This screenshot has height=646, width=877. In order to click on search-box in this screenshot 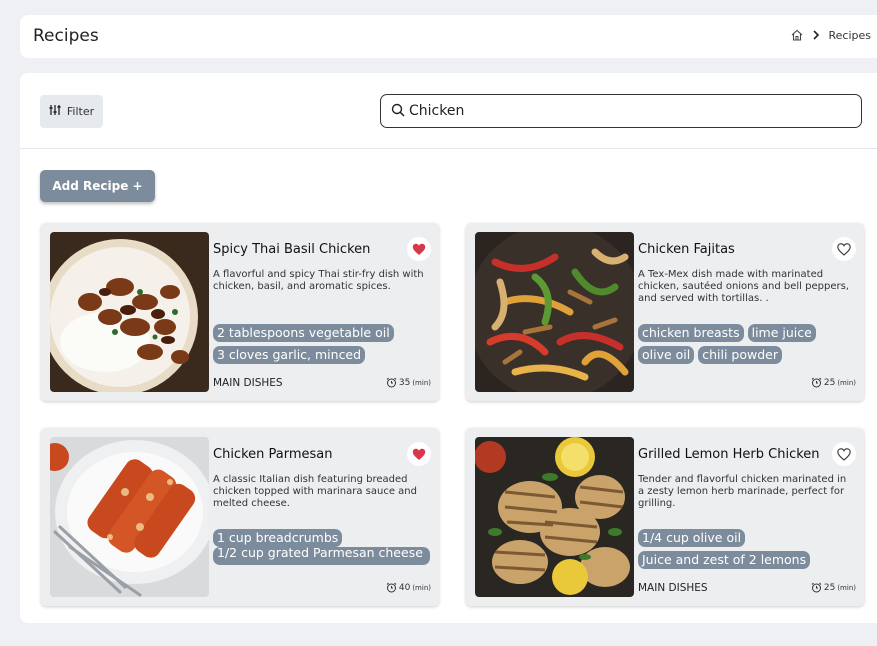, I will do `click(621, 111)`.